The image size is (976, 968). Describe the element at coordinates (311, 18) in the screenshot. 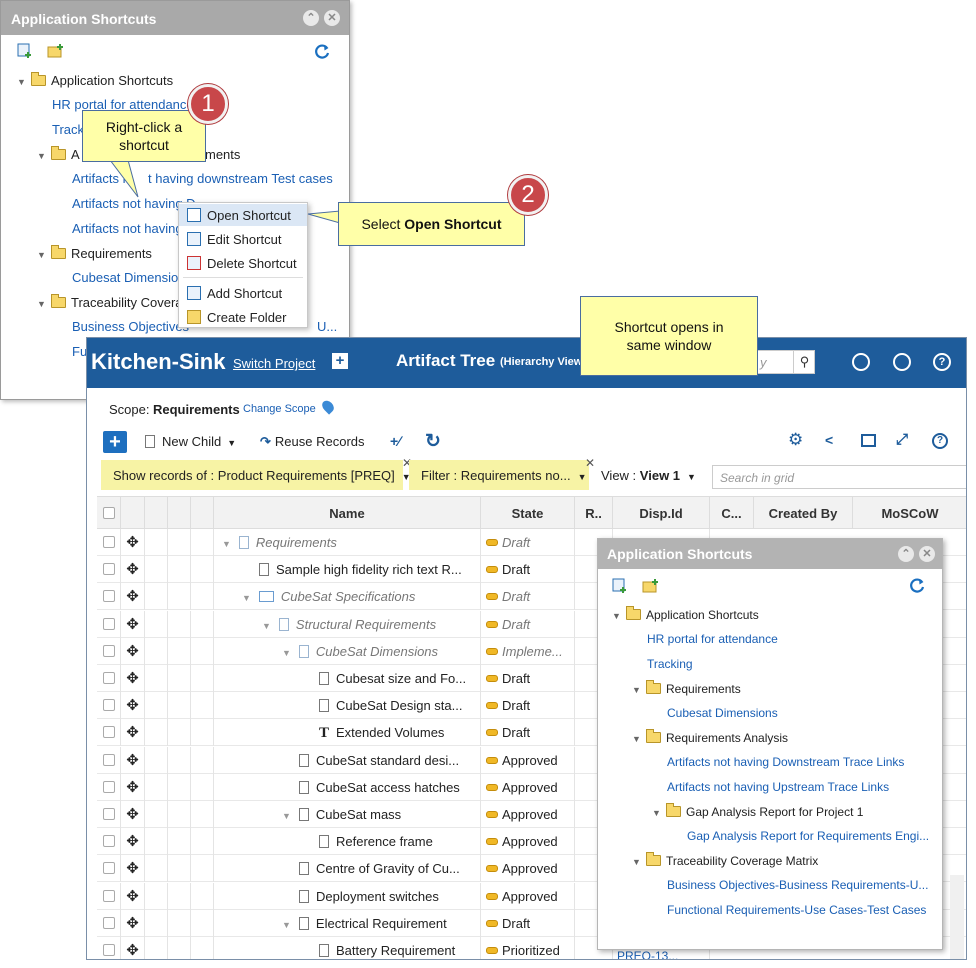

I see `collapse-icon: ⌃` at that location.